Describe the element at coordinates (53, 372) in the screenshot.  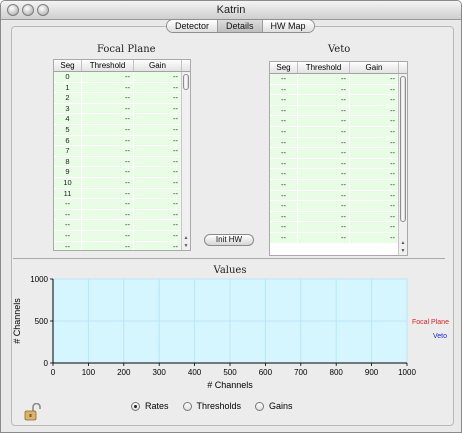
I see `x-tick-label: 0` at that location.